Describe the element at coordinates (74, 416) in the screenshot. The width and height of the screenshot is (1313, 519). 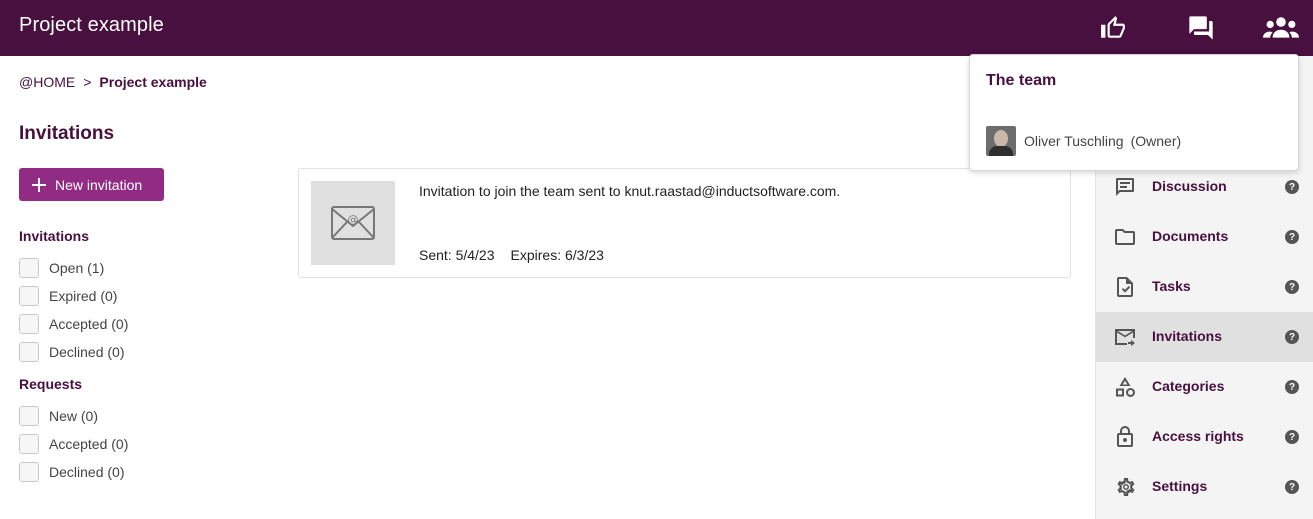
I see `filter-request-new-label: New (0)` at that location.